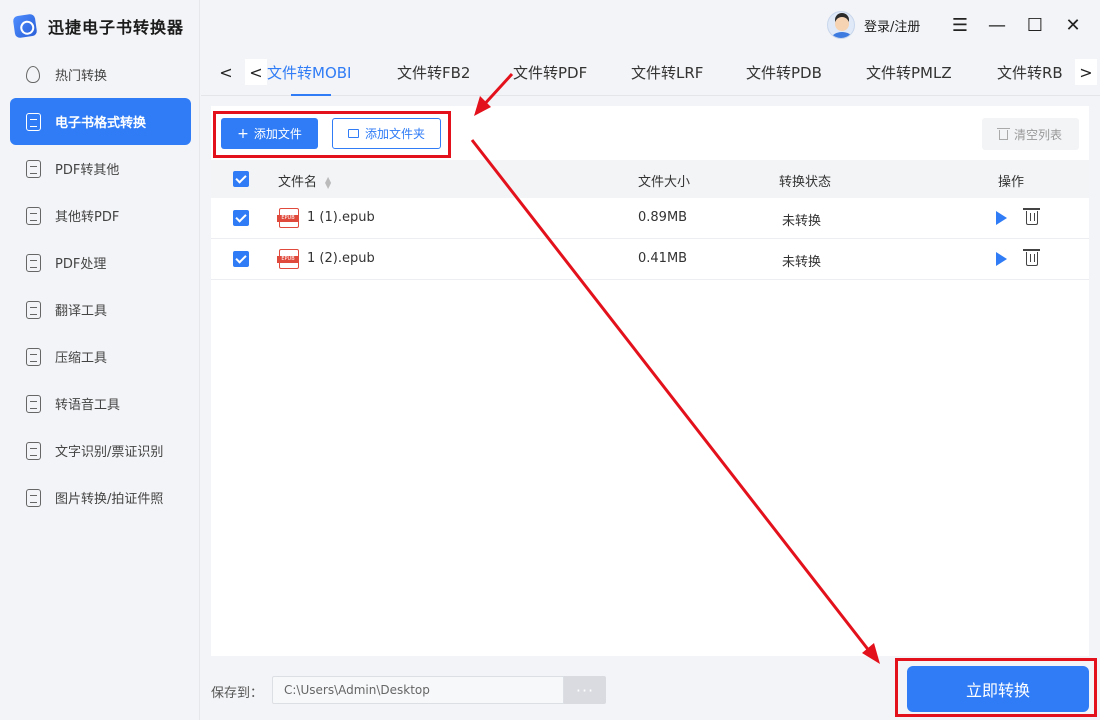 This screenshot has height=720, width=1100. What do you see at coordinates (33, 263) in the screenshot?
I see `pdf-edit-icon` at bounding box center [33, 263].